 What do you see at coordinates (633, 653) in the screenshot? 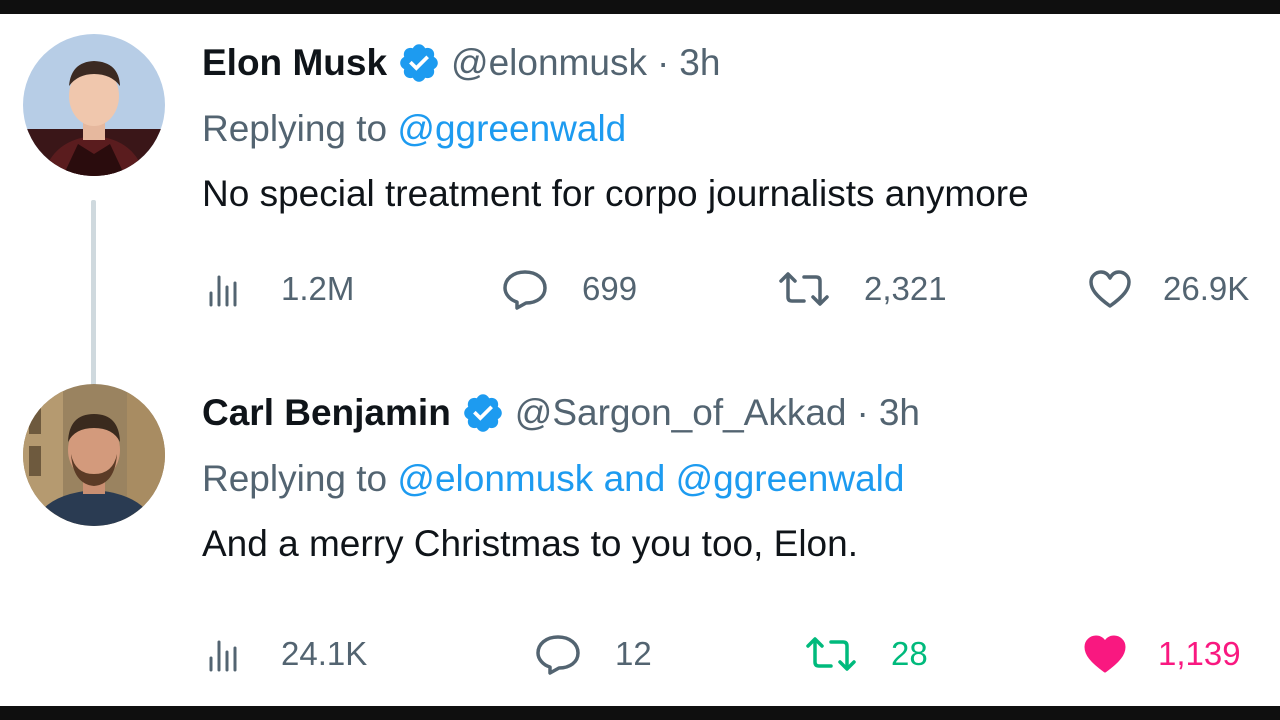
I see `reply-count: 12` at bounding box center [633, 653].